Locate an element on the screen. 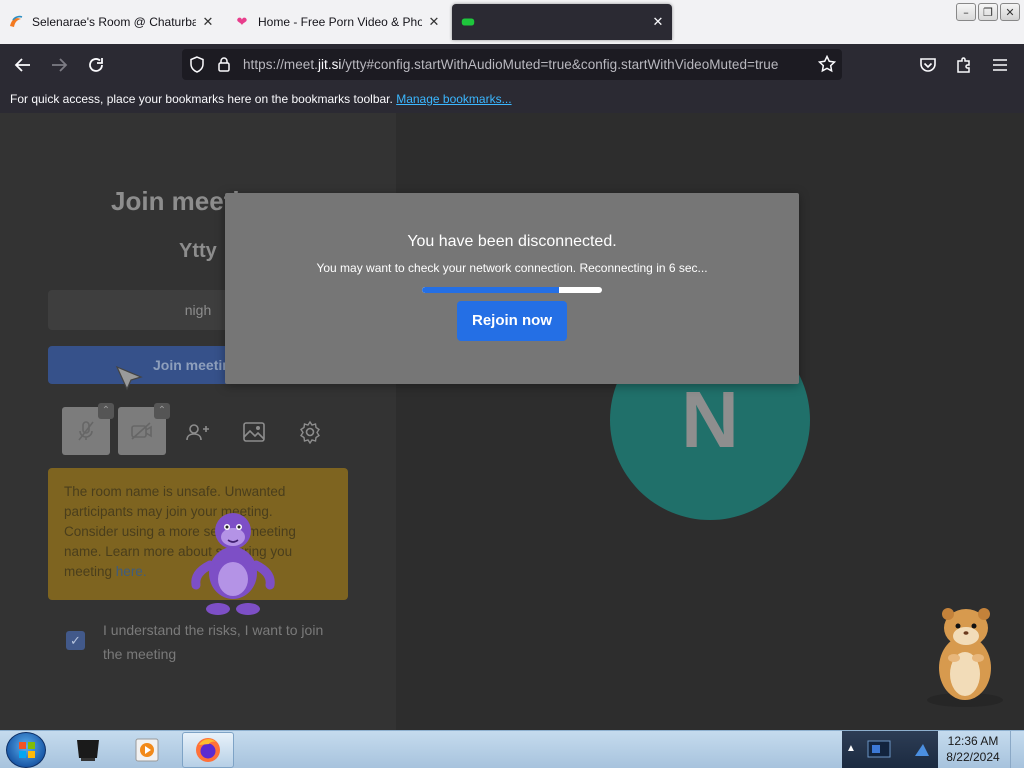  tab-title: Selenarae's Room @ Chaturbate is located at coordinates (114, 22).